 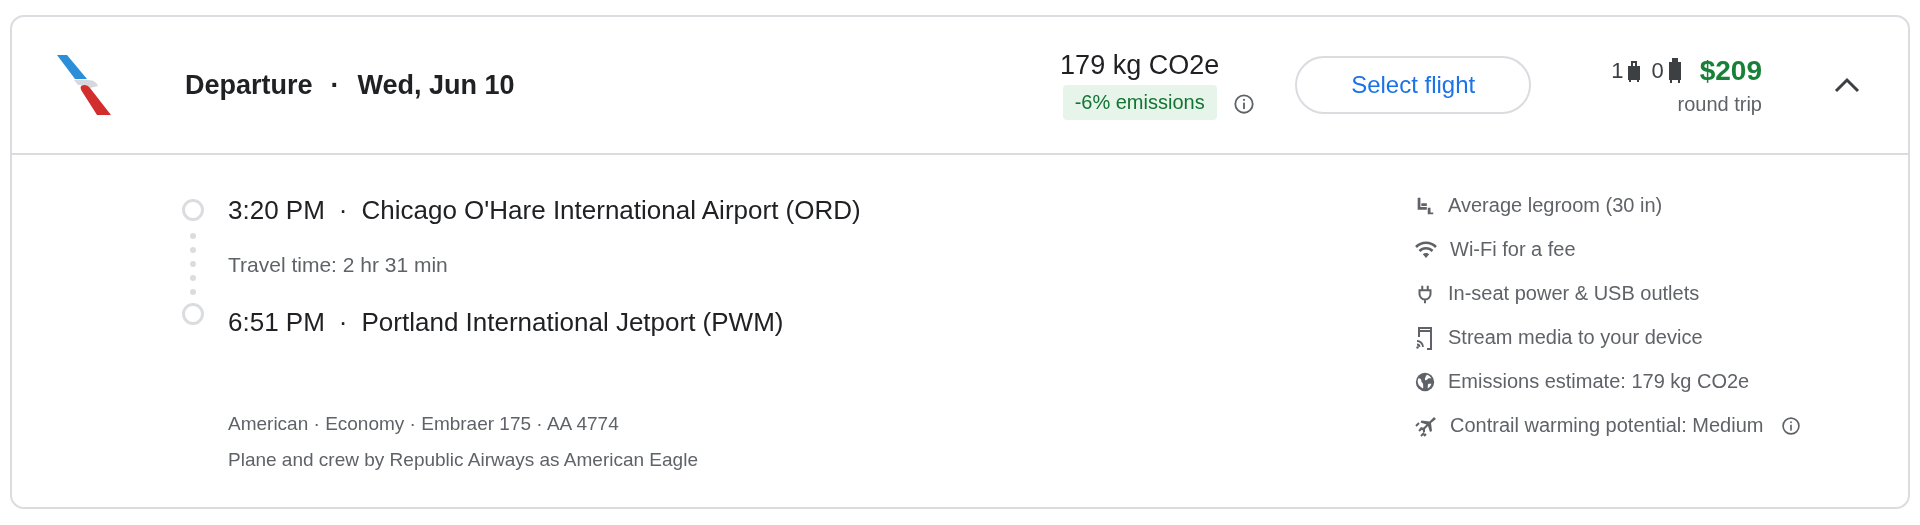 What do you see at coordinates (1575, 337) in the screenshot?
I see `amenity-label: Stream media to your device` at bounding box center [1575, 337].